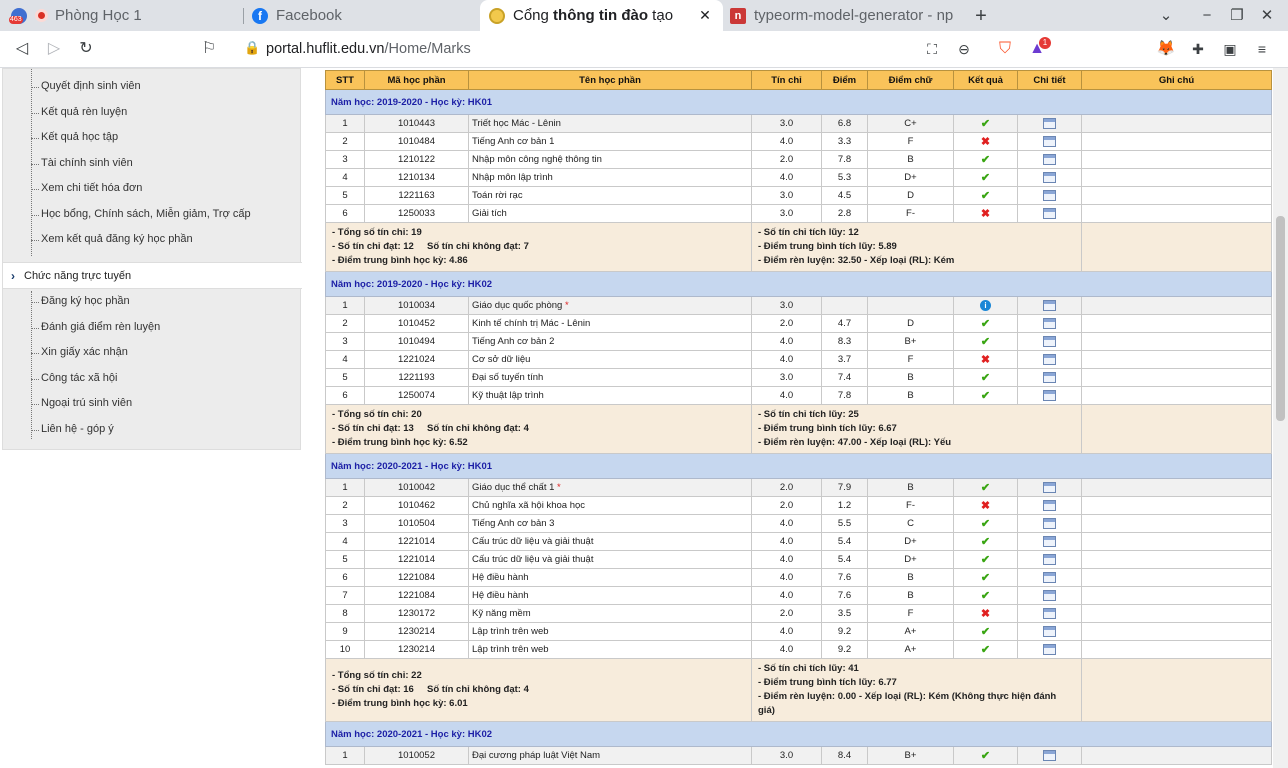 The width and height of the screenshot is (1288, 768). I want to click on summary-line: - Số tín chỉ tích lũy: 25, so click(808, 414).